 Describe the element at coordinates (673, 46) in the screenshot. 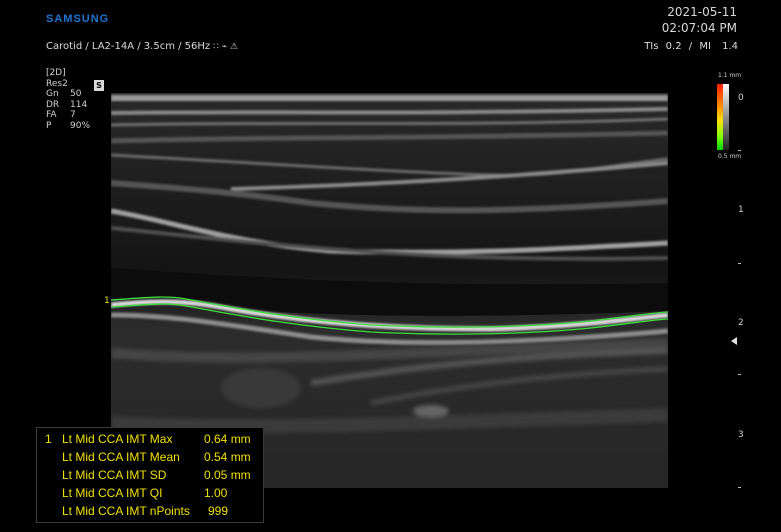

I see `tis-value: 0.2` at that location.